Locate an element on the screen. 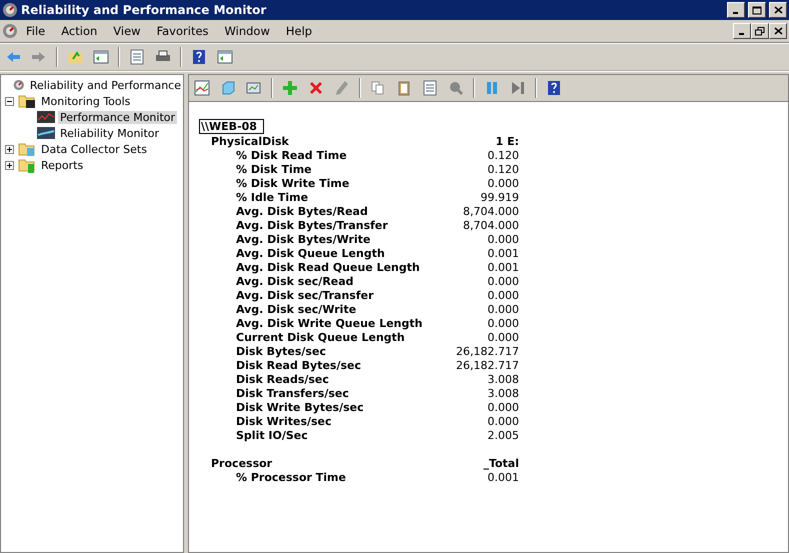 The height and width of the screenshot is (553, 789). menu-item: Action is located at coordinates (79, 31).